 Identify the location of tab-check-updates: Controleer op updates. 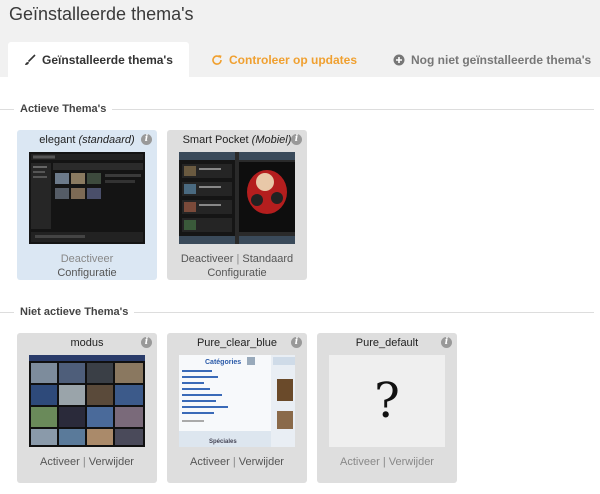
(284, 59).